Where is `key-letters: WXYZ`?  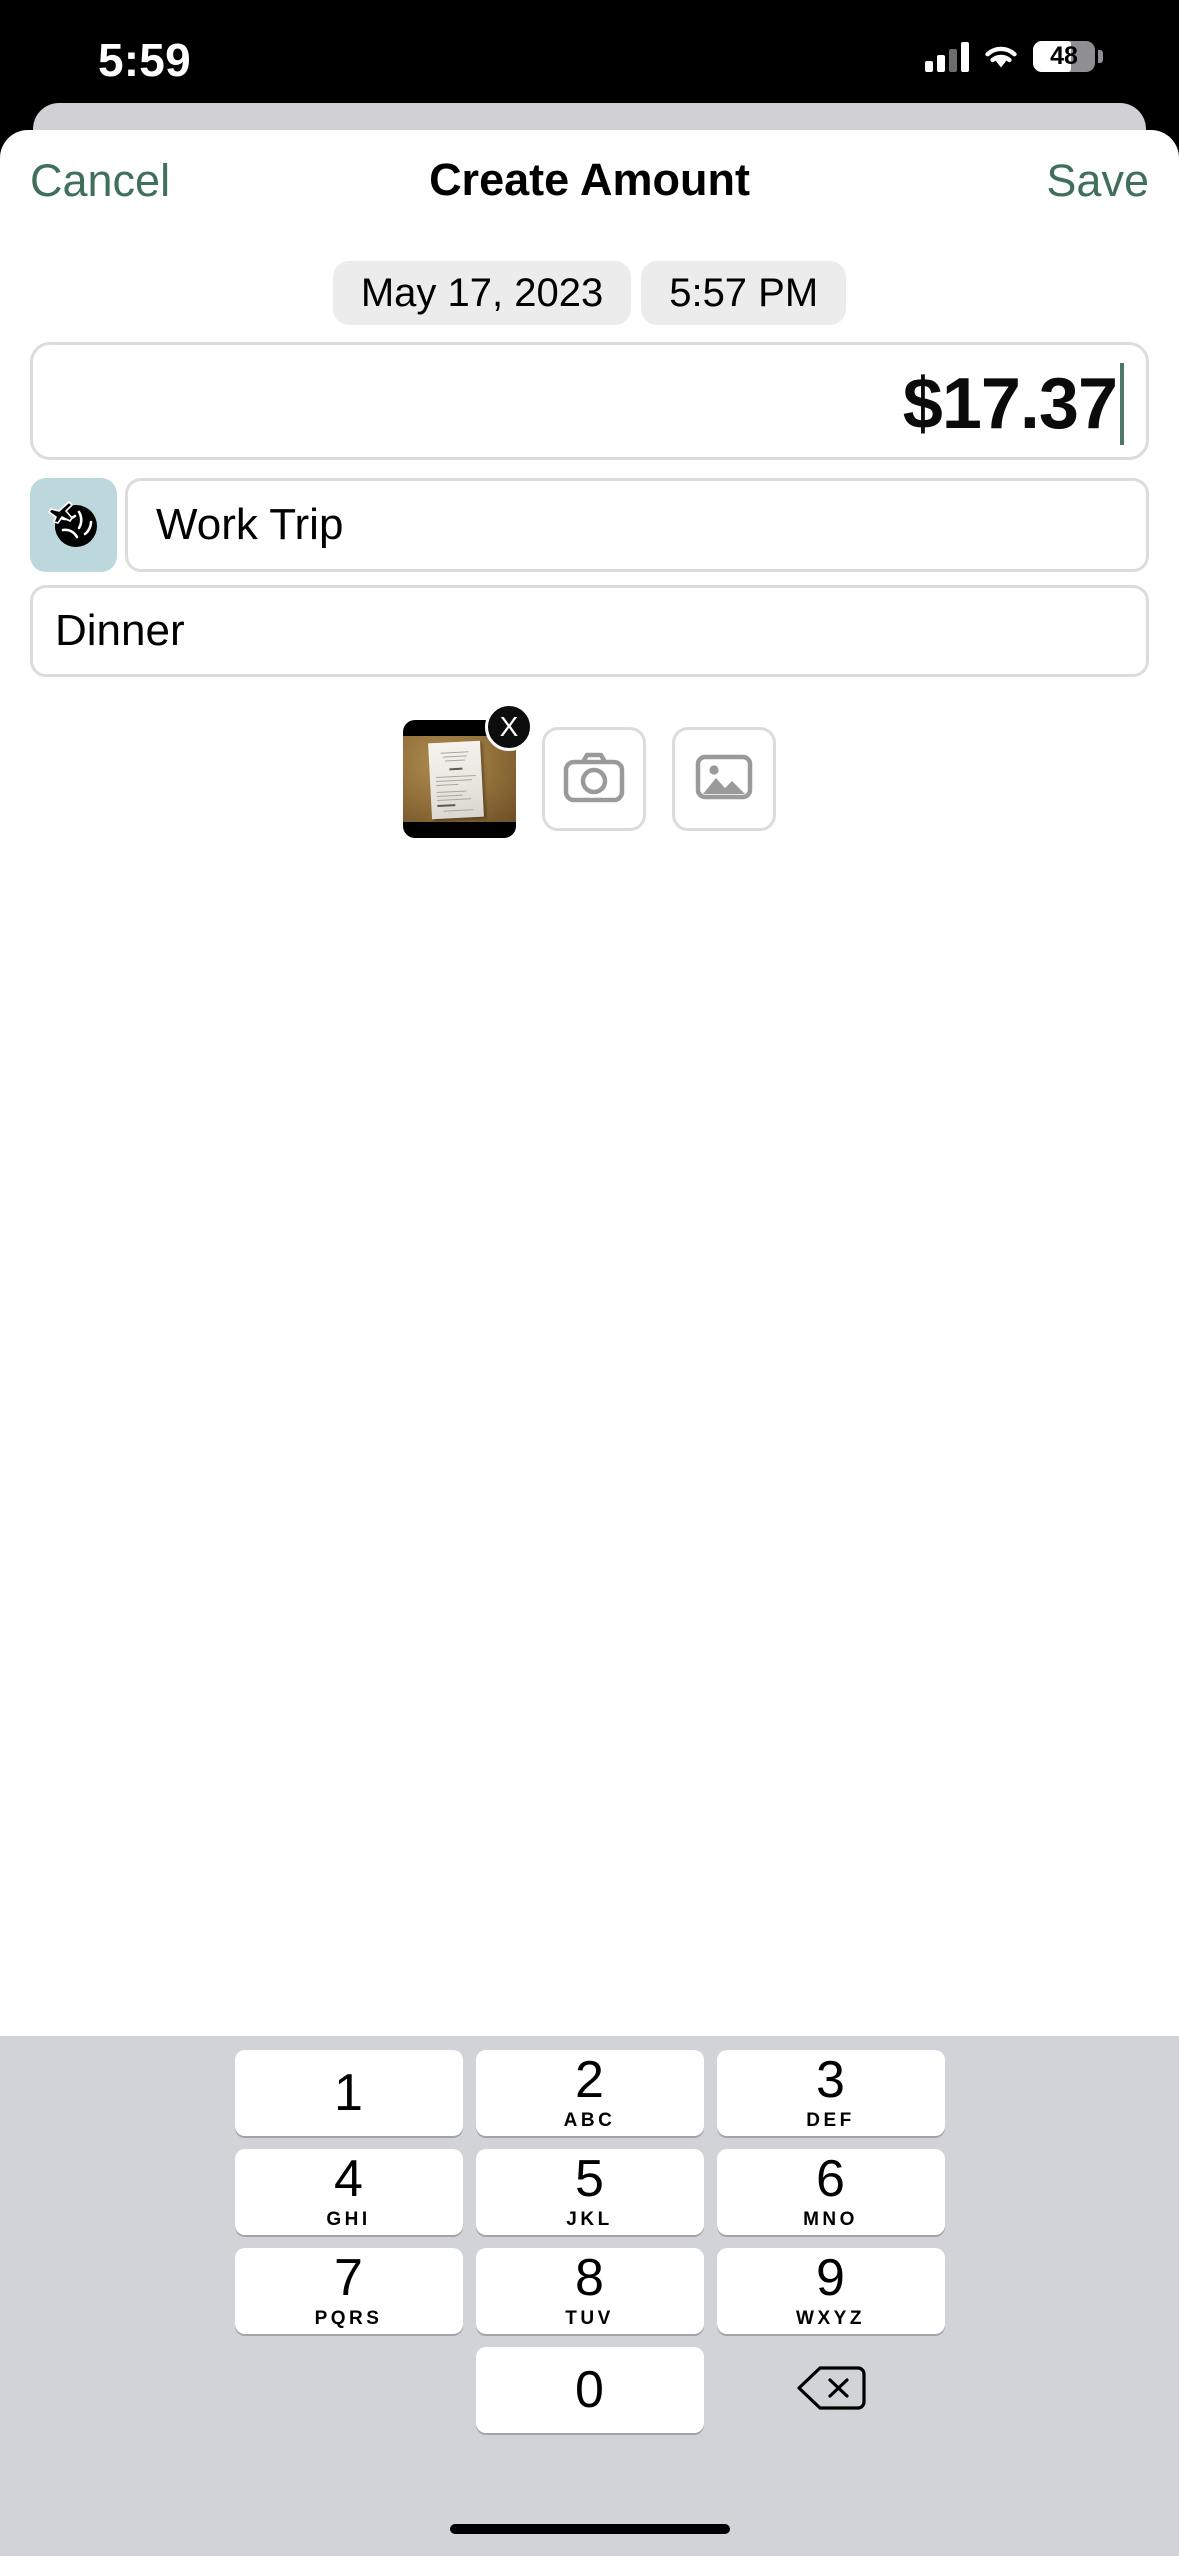 key-letters: WXYZ is located at coordinates (830, 2318).